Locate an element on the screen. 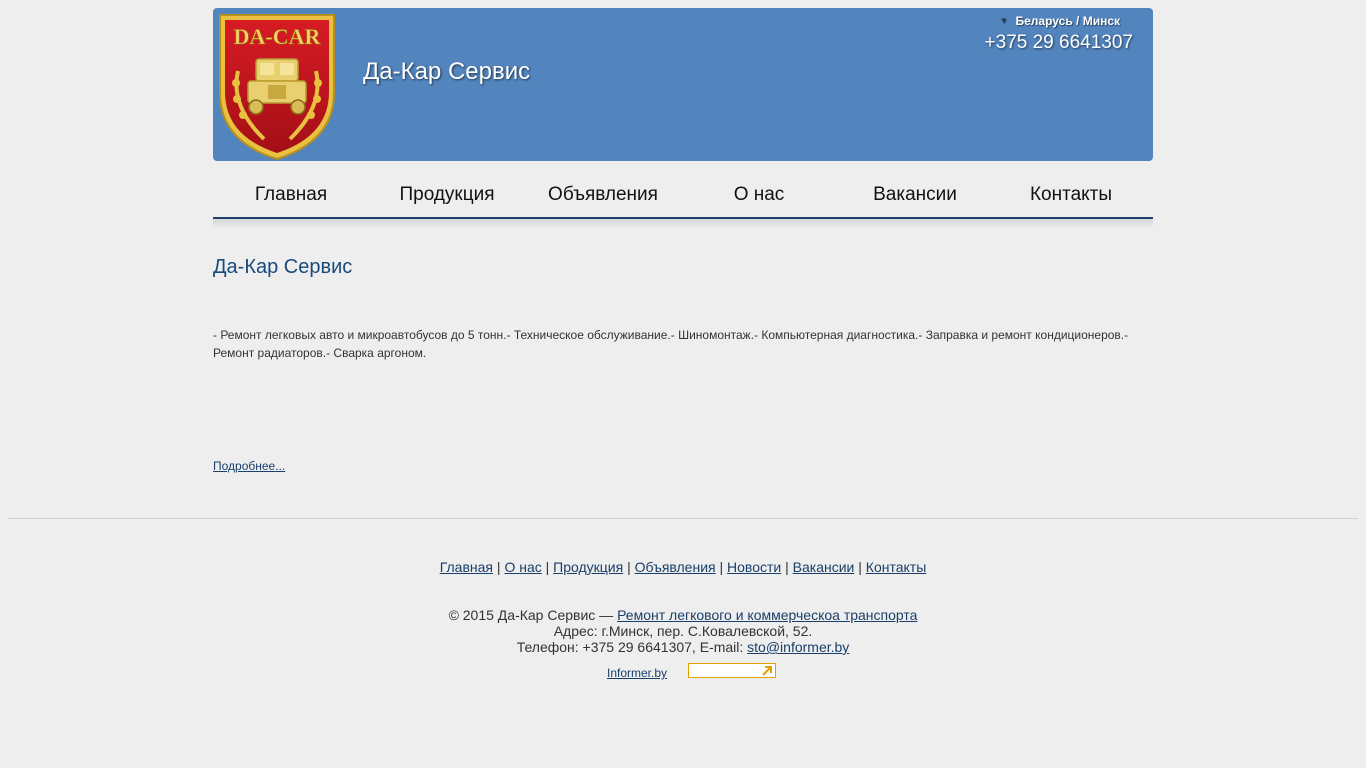 The image size is (1366, 768). divider is located at coordinates (683, 518).